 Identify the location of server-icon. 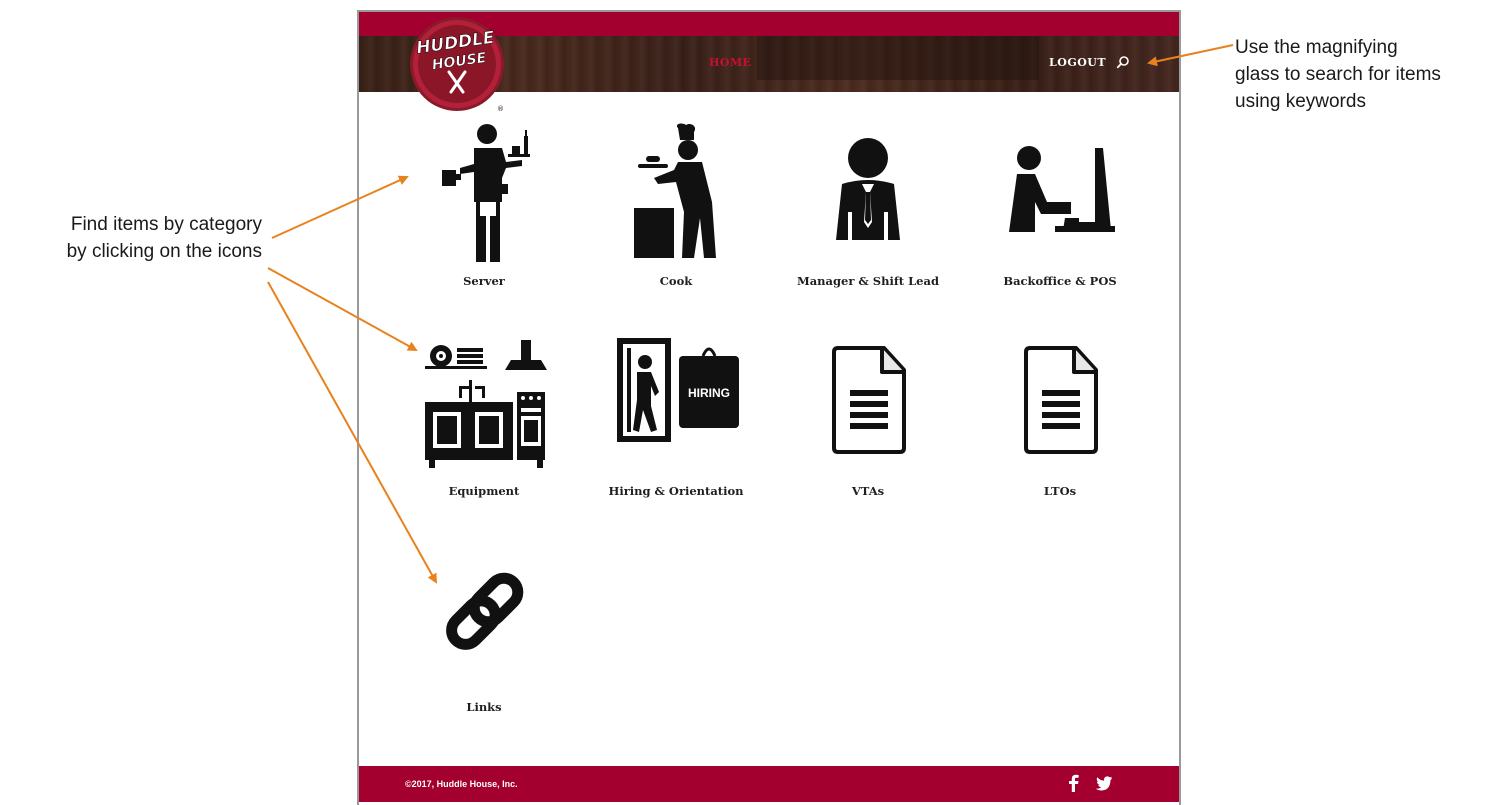
(486, 193).